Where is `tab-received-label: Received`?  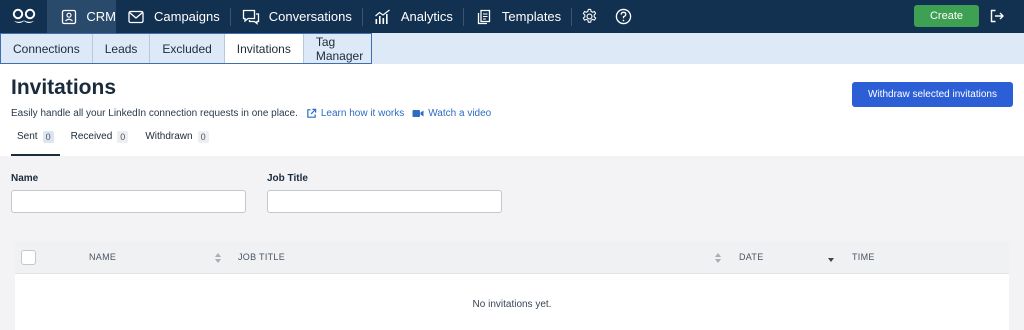
tab-received-label: Received is located at coordinates (91, 136).